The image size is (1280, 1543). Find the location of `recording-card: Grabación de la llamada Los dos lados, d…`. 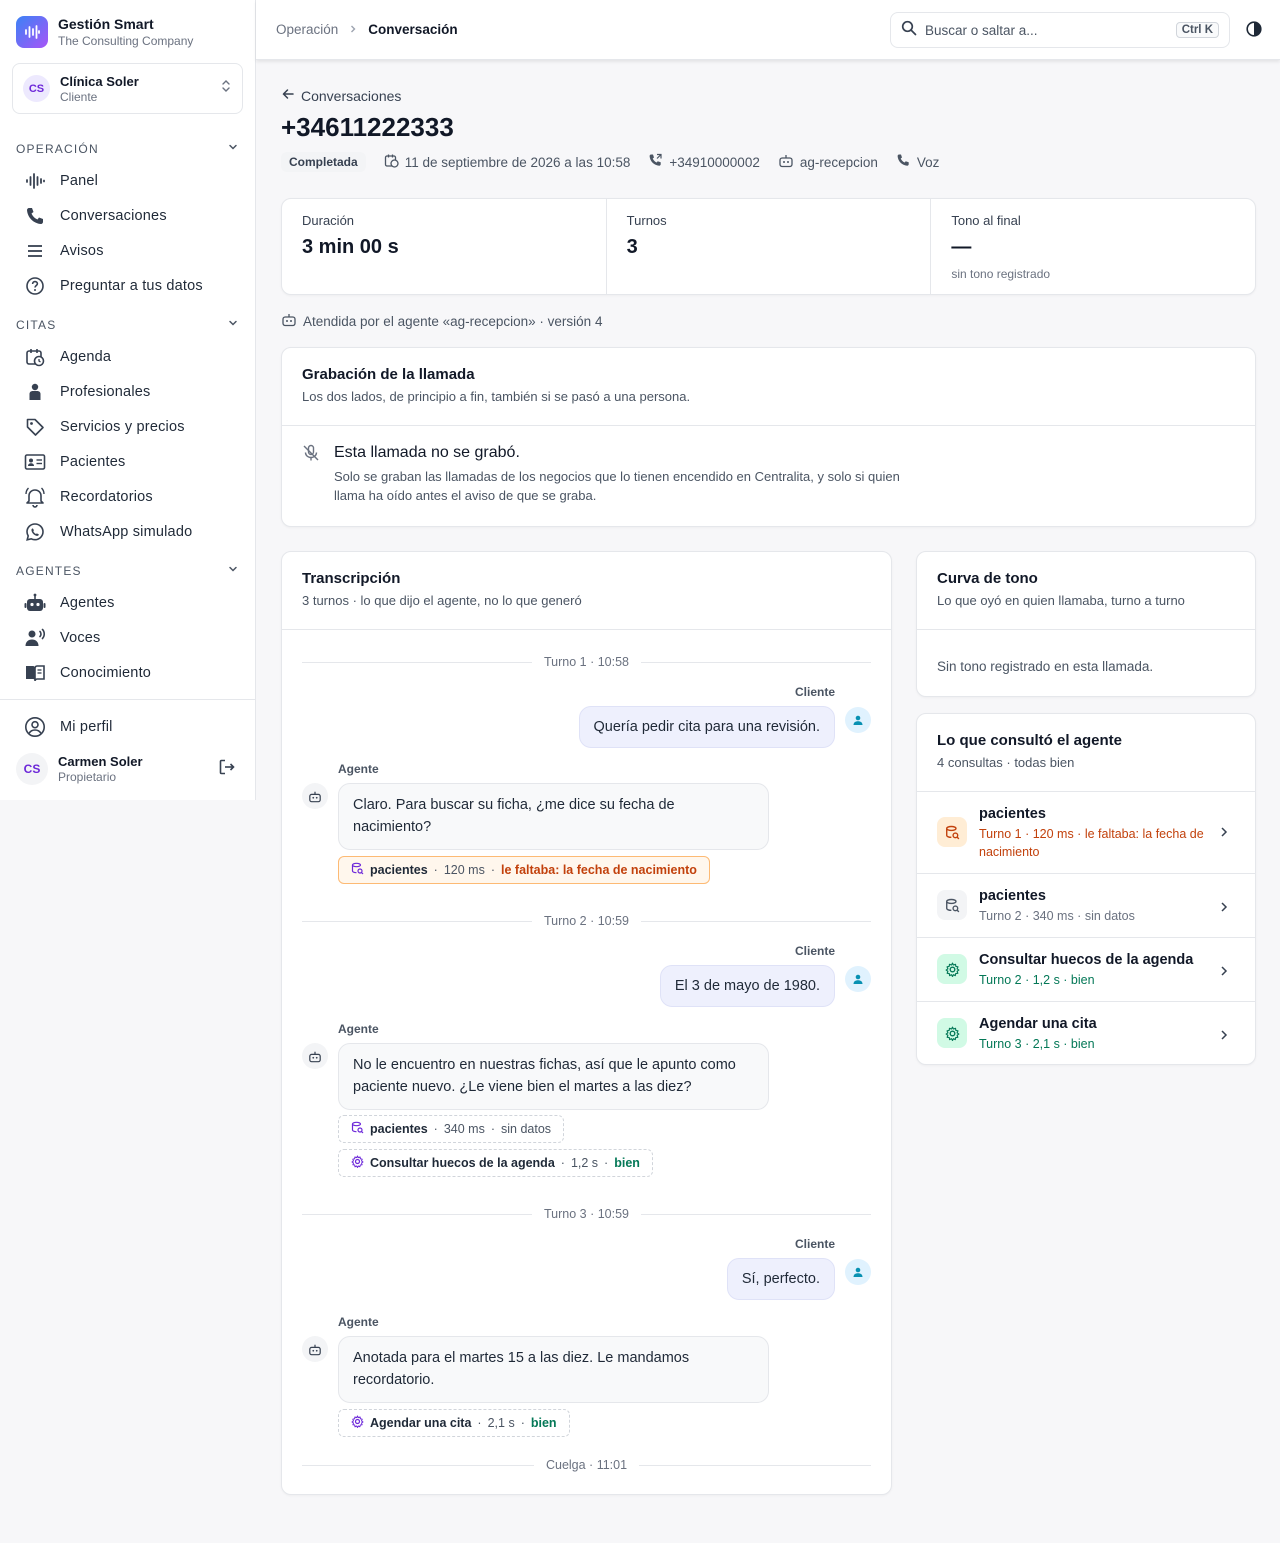

recording-card: Grabación de la llamada Los dos lados, d… is located at coordinates (768, 437).